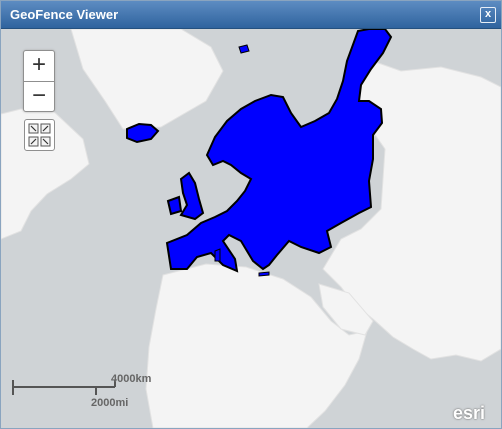 The height and width of the screenshot is (429, 502). I want to click on zoom-in-button: +, so click(39, 66).